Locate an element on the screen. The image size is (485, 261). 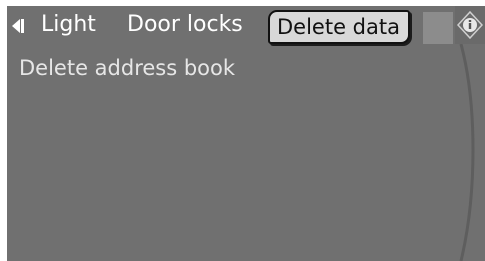
tab-bar-end-block is located at coordinates (438, 28).